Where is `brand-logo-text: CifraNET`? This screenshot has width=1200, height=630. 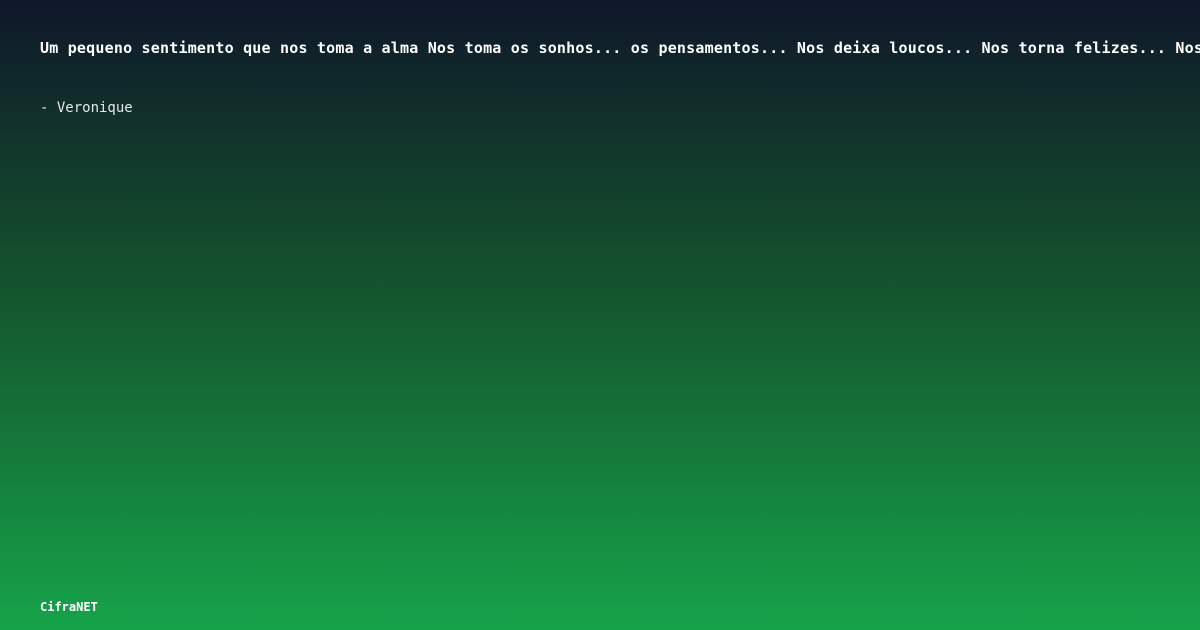 brand-logo-text: CifraNET is located at coordinates (69, 607).